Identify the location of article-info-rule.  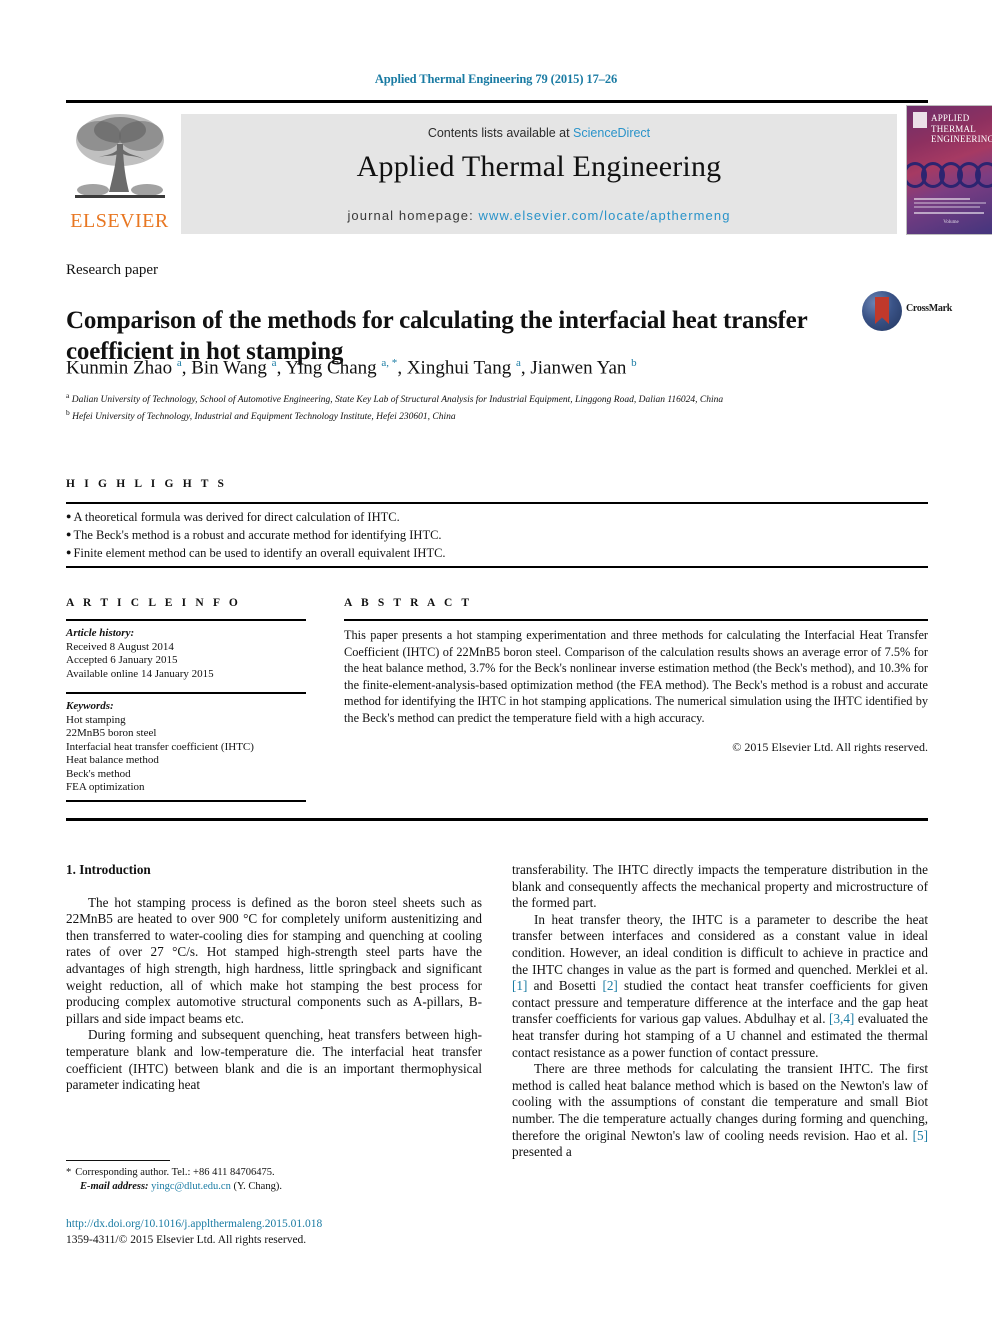
(186, 620).